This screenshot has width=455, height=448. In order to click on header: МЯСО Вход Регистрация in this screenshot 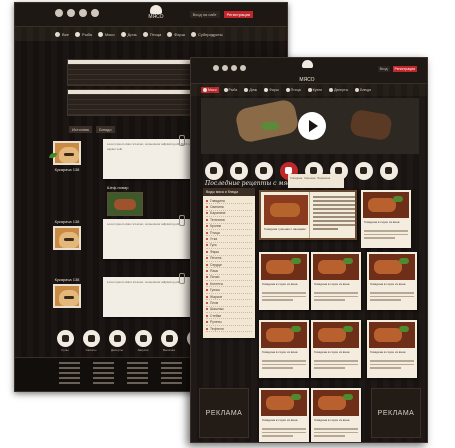, I will do `click(309, 71)`.